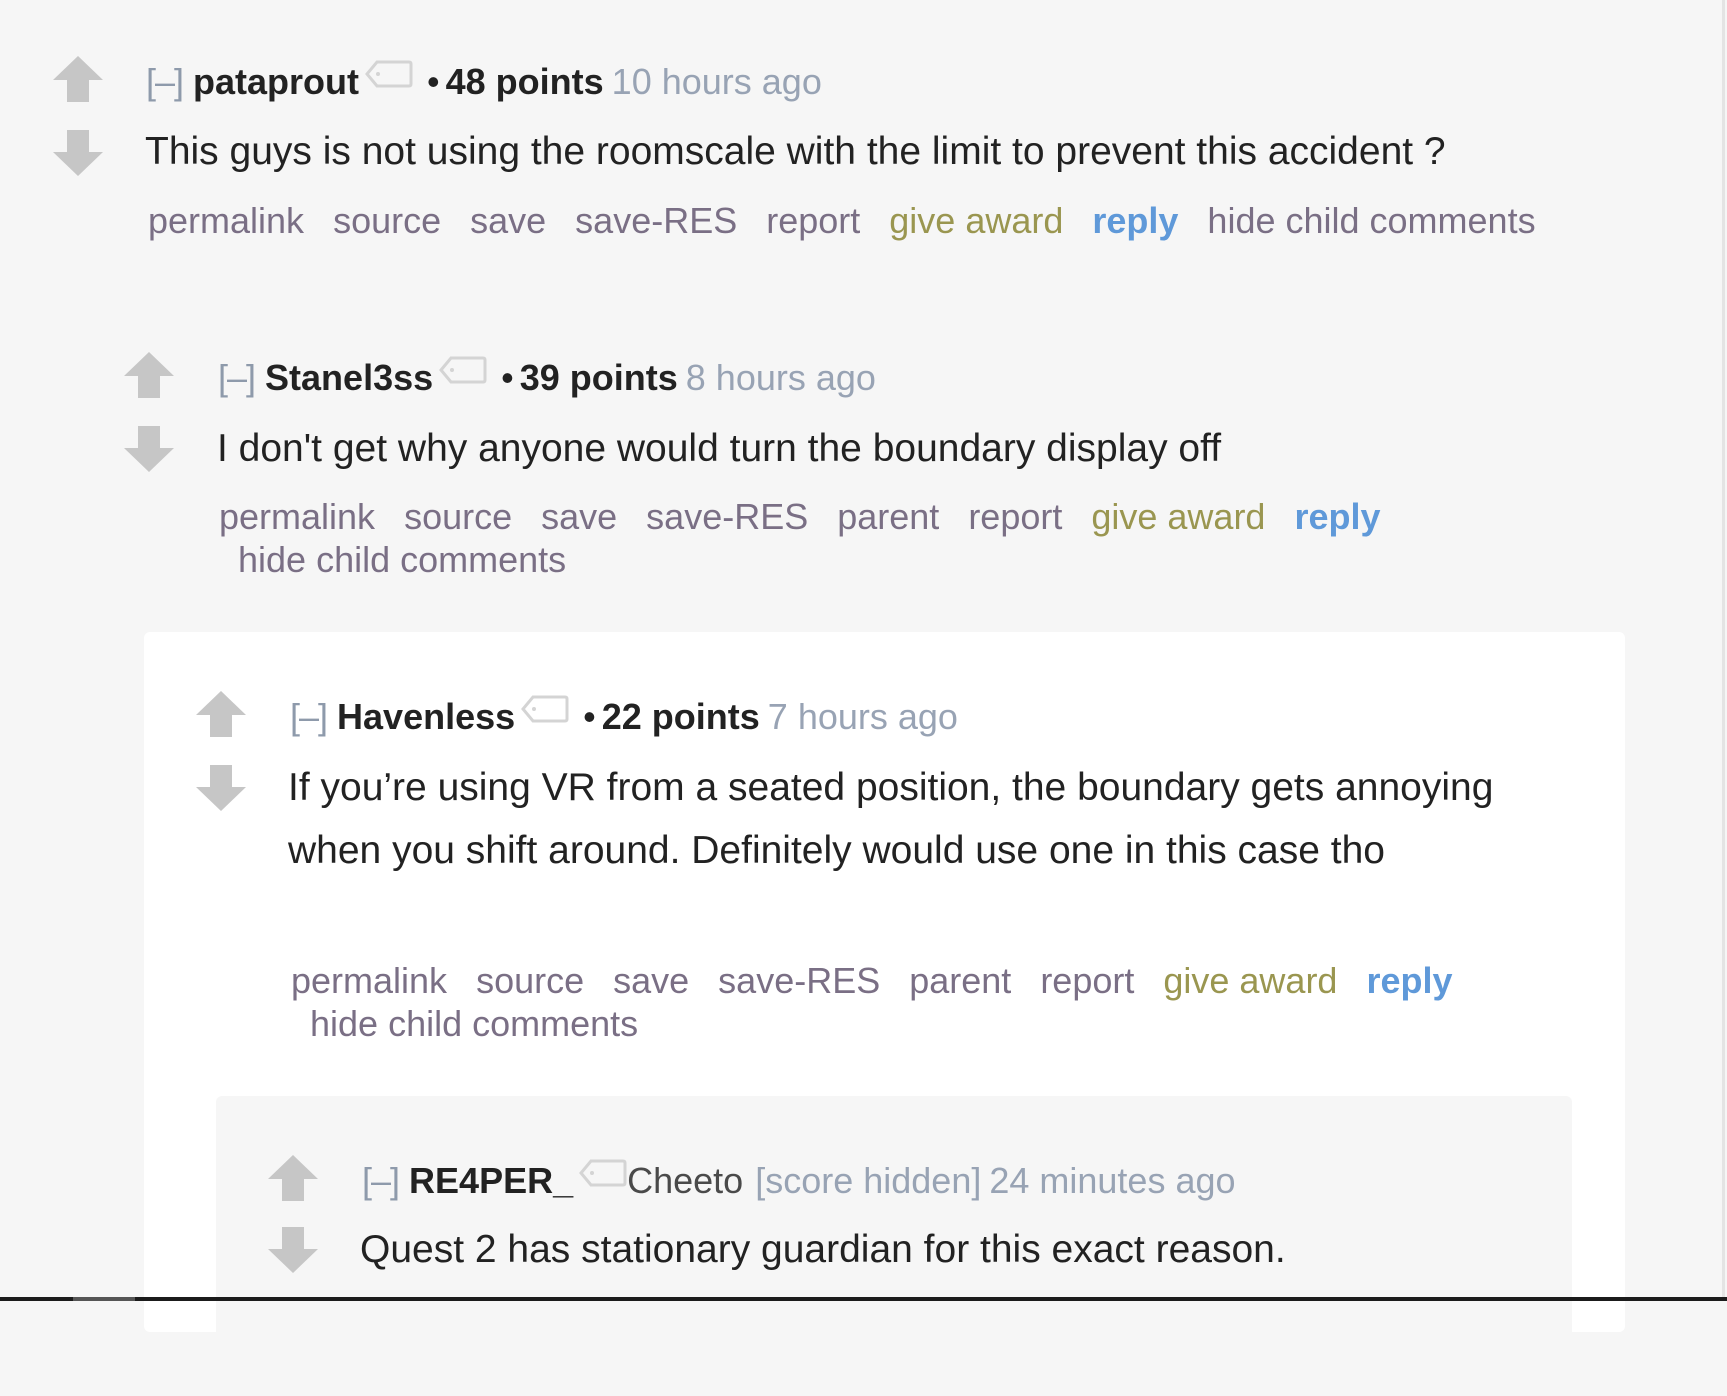 The height and width of the screenshot is (1396, 1727). What do you see at coordinates (598, 377) in the screenshot?
I see `score: 39 points` at bounding box center [598, 377].